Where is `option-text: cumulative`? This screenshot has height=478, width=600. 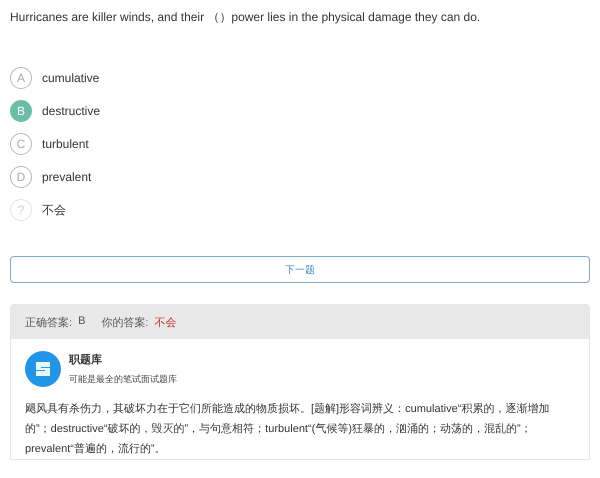
option-text: cumulative is located at coordinates (71, 78).